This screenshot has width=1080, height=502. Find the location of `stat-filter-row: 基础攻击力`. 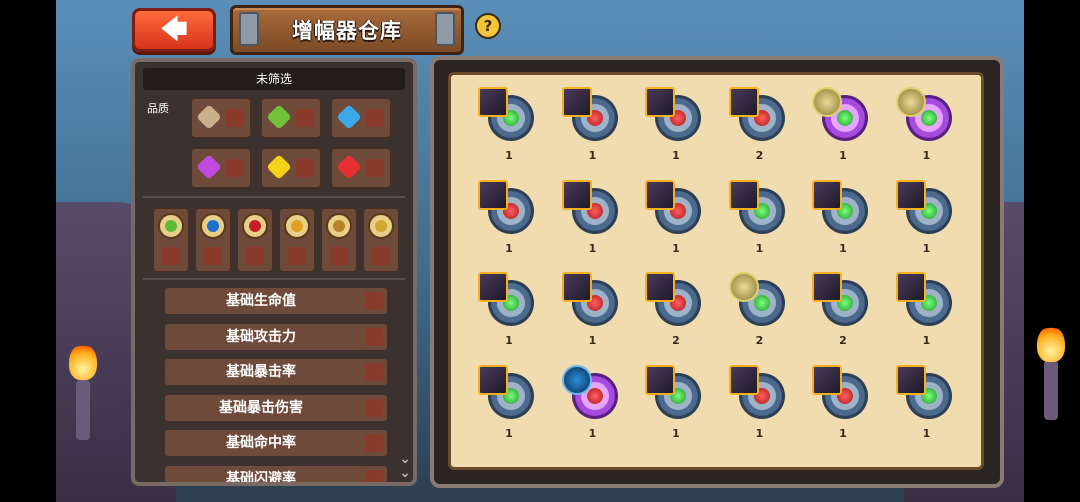

stat-filter-row: 基础攻击力 is located at coordinates (276, 336).